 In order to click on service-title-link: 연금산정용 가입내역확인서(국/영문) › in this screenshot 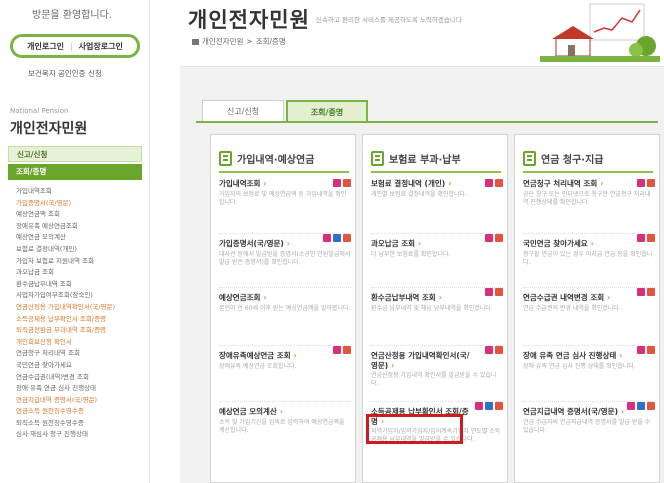, I will do `click(437, 360)`.